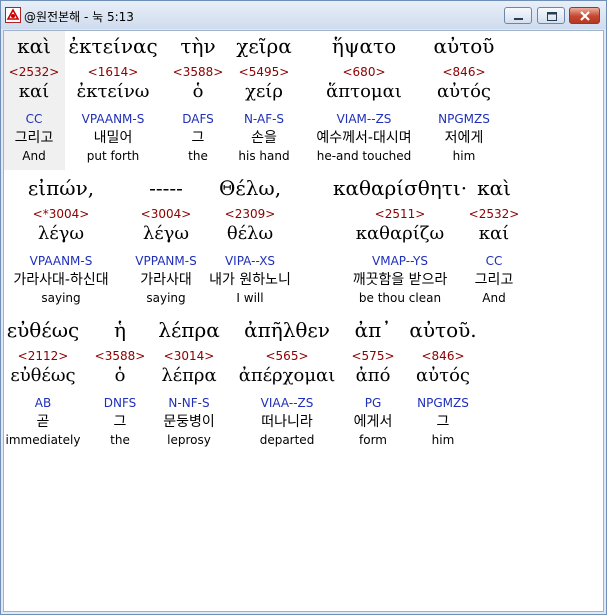 The height and width of the screenshot is (615, 607). I want to click on lexical-form: καθαρίζω, so click(400, 233).